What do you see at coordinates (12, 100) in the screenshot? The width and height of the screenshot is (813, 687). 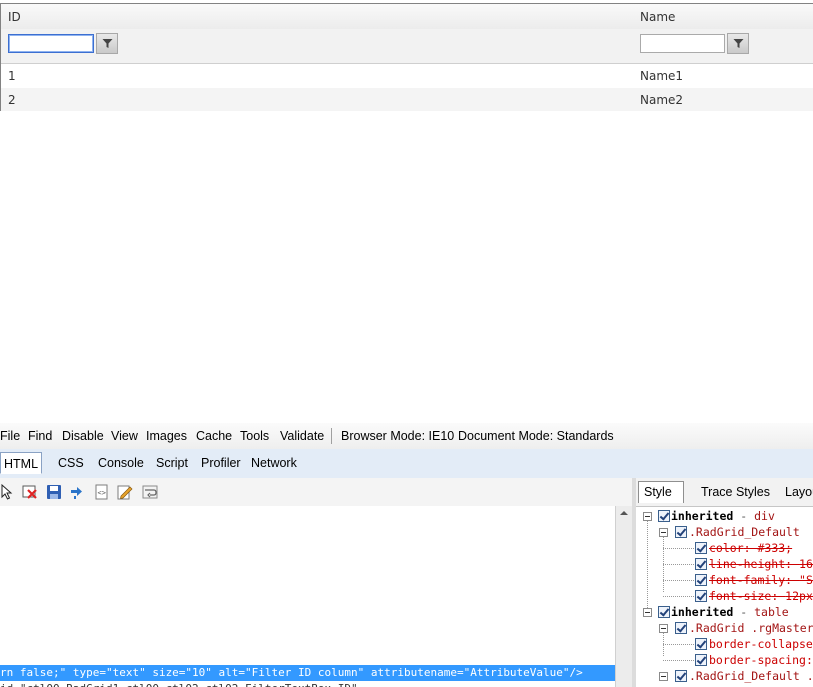 I see `cell-id: 2` at bounding box center [12, 100].